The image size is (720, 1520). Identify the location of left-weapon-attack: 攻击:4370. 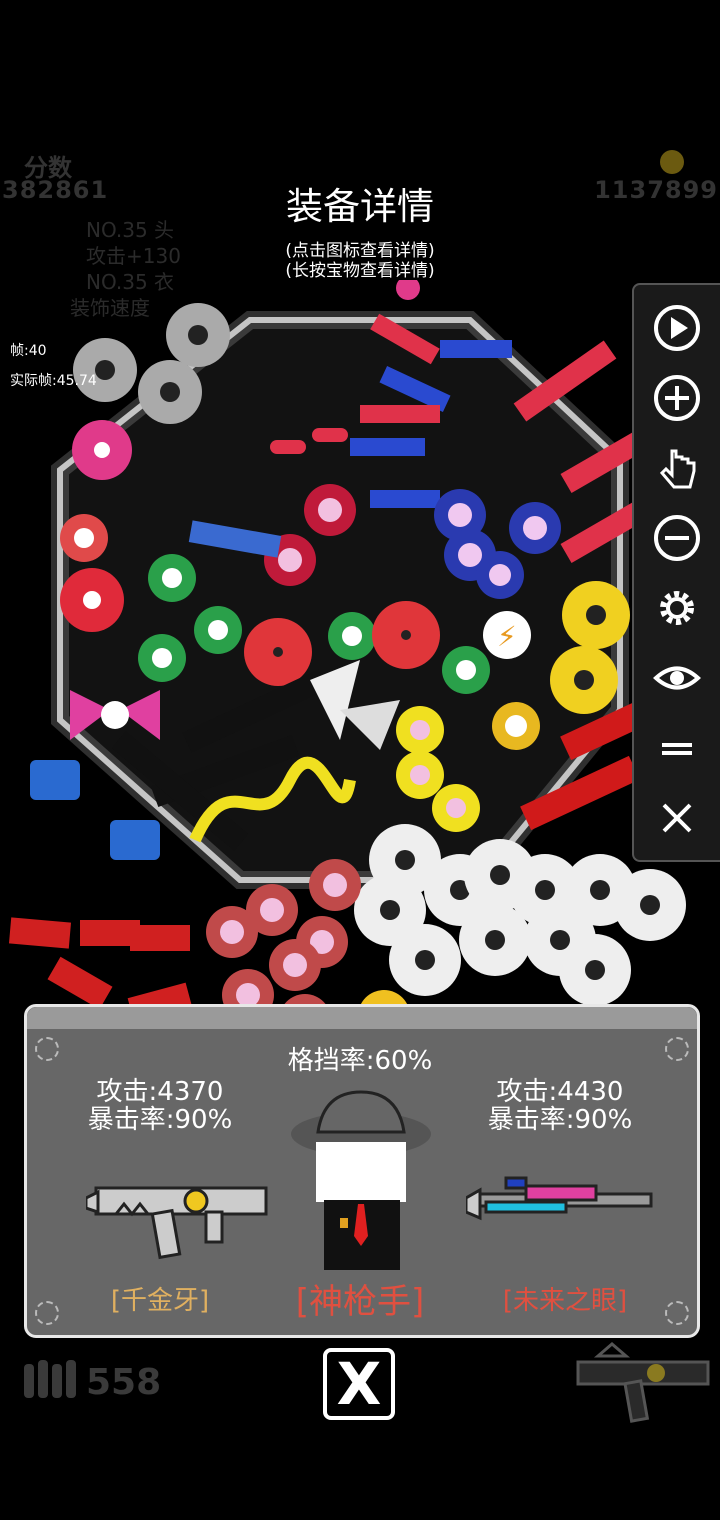
(160, 1092).